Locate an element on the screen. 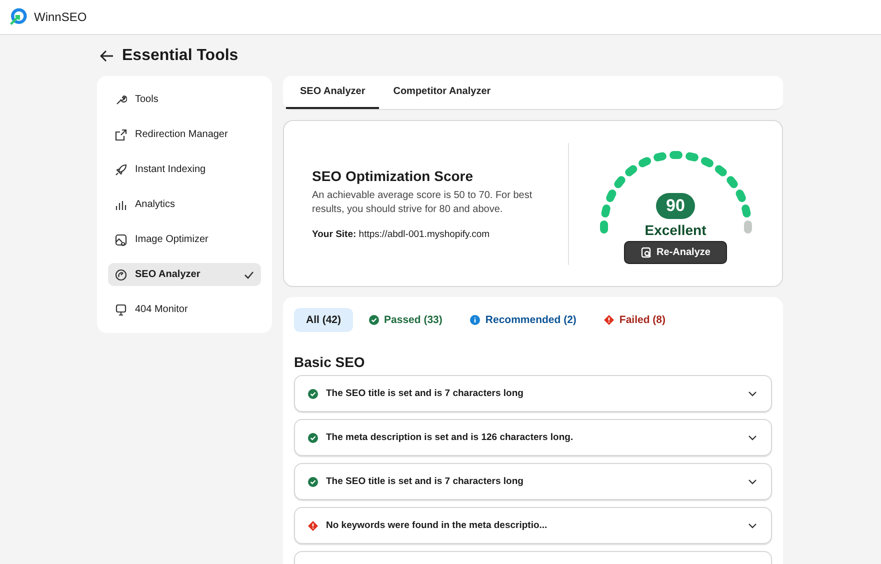  site-url-text: Your Site: https://abdl-001.myshopify.com is located at coordinates (401, 234).